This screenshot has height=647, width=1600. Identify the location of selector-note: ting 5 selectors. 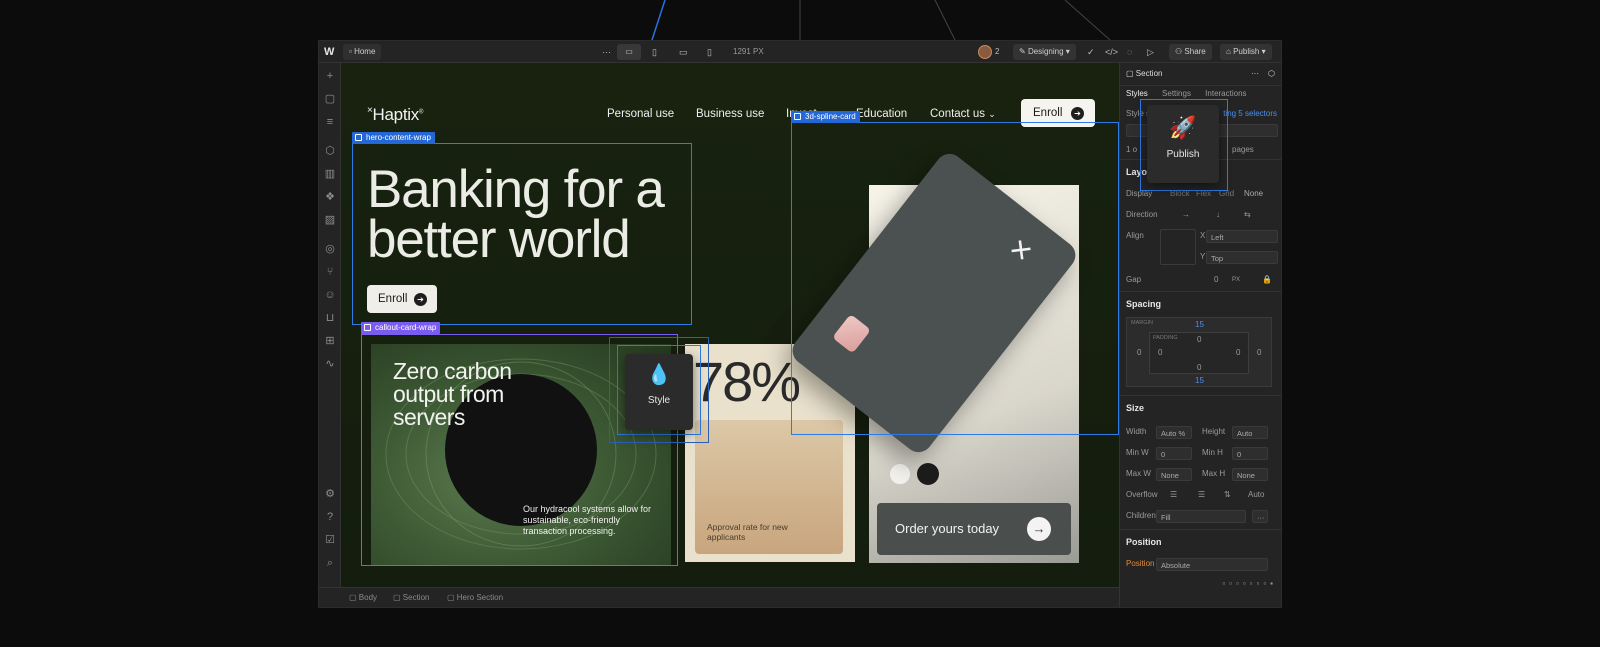
(1250, 114).